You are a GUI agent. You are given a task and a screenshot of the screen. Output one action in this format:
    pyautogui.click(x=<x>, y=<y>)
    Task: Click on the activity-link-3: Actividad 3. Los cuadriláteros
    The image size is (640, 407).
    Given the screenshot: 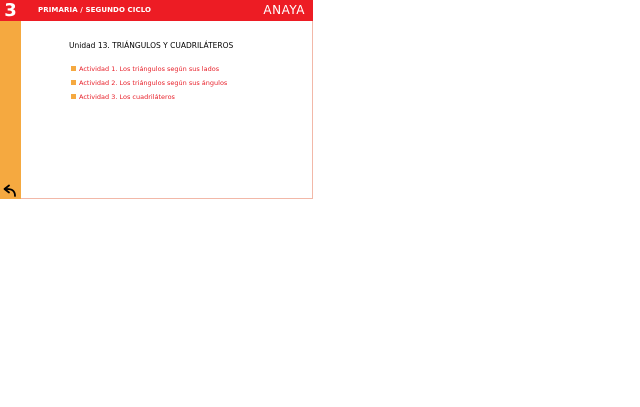 What is the action you would take?
    pyautogui.click(x=149, y=95)
    